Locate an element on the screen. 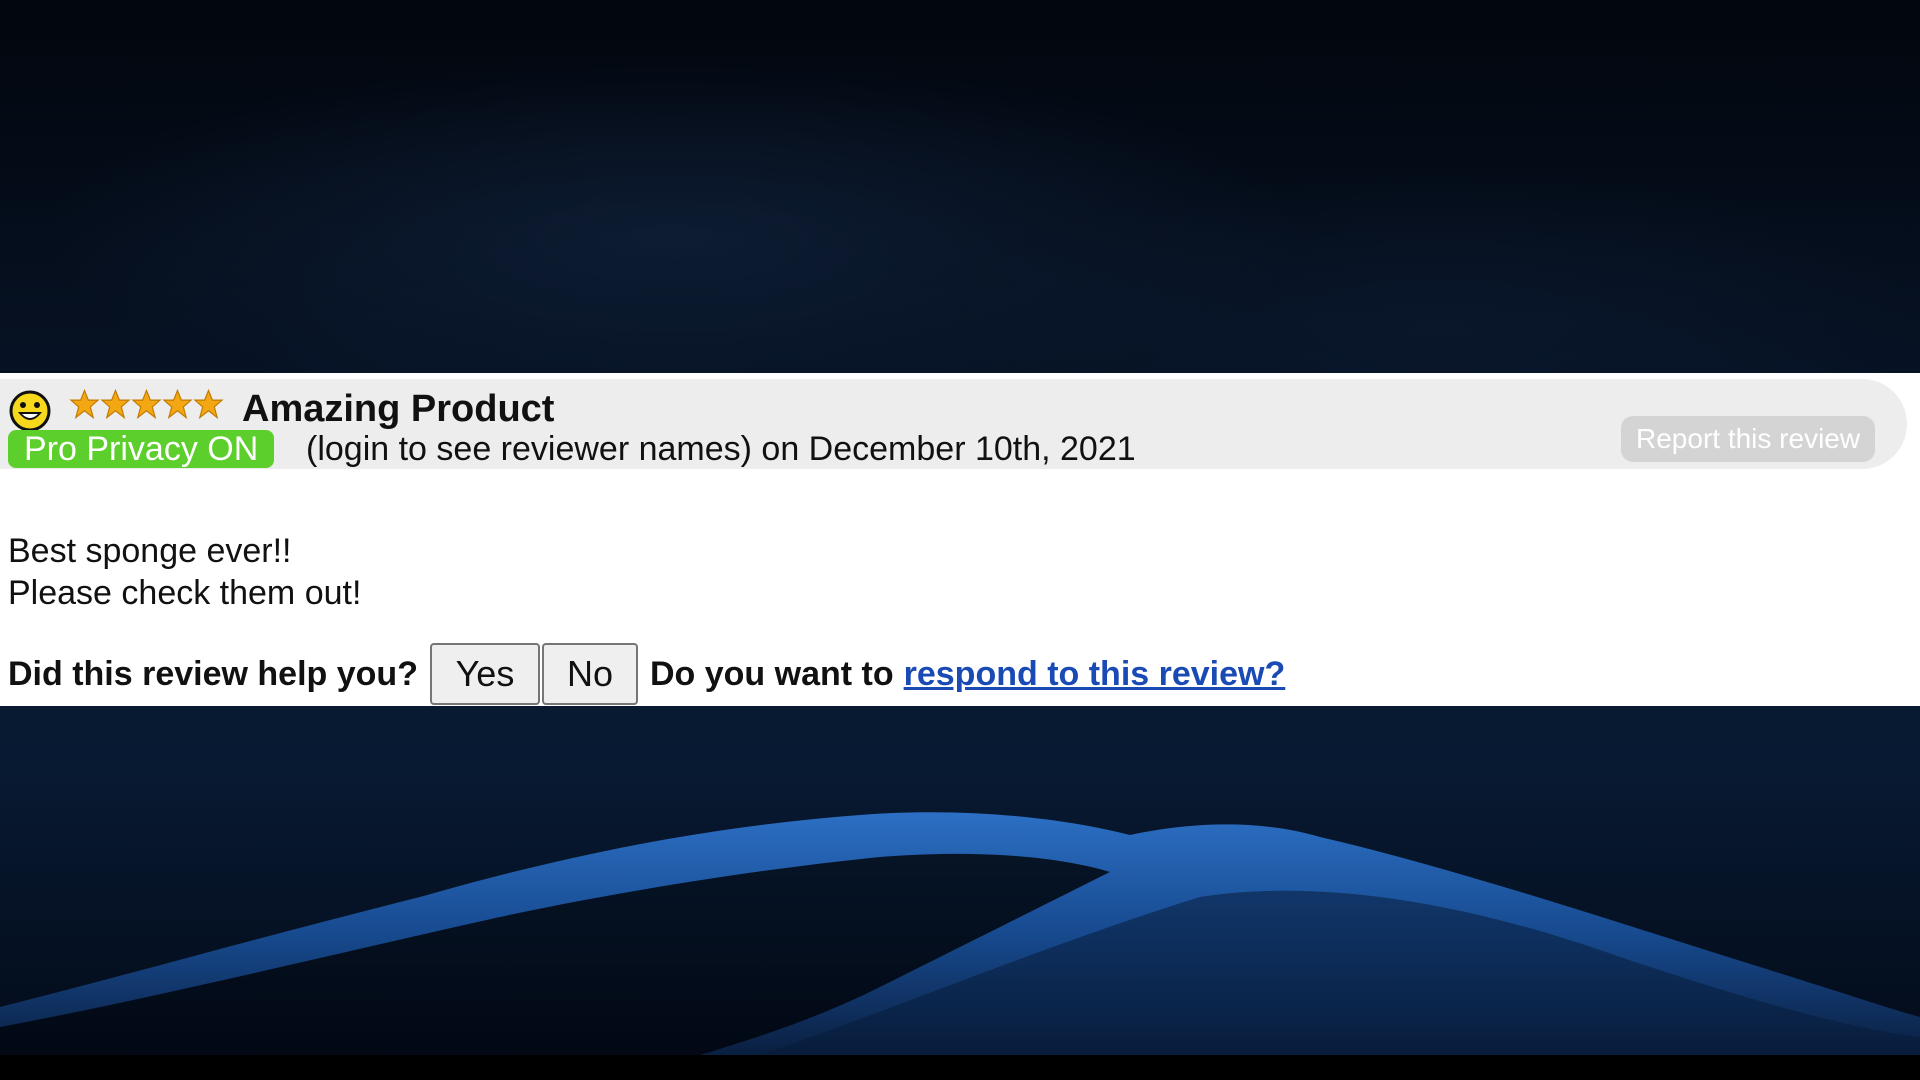  respond-prompt: Do you want to is located at coordinates (771, 673).